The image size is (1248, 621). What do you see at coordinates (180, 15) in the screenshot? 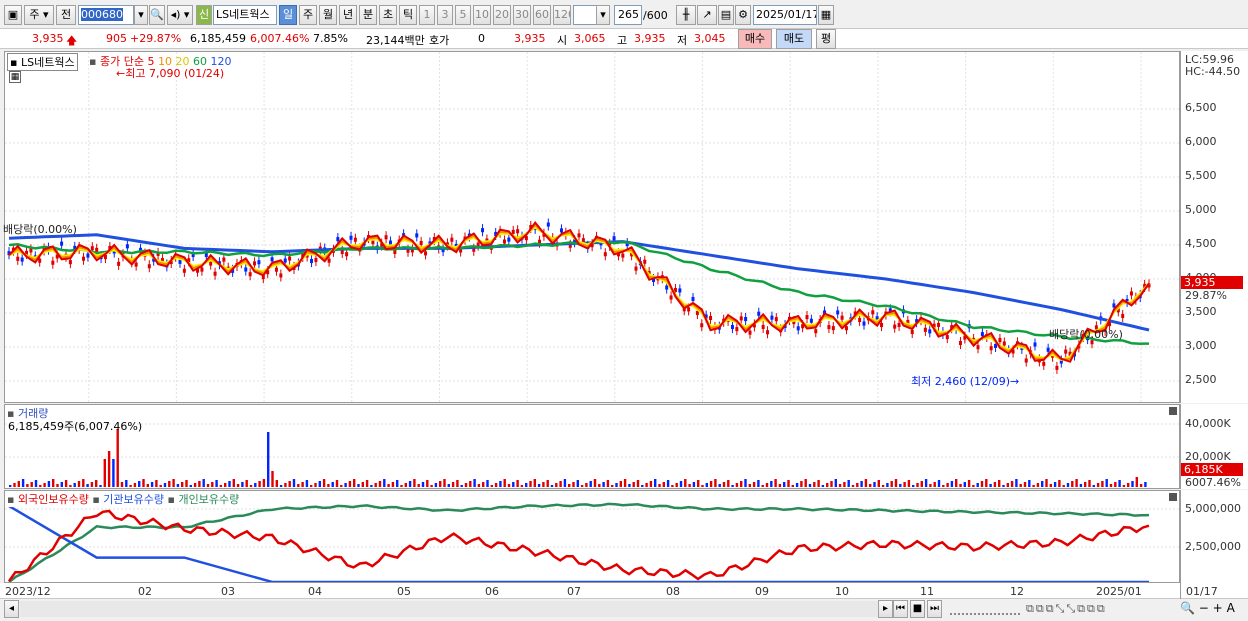
I see `sound-icon: ◂) ▾` at bounding box center [180, 15].